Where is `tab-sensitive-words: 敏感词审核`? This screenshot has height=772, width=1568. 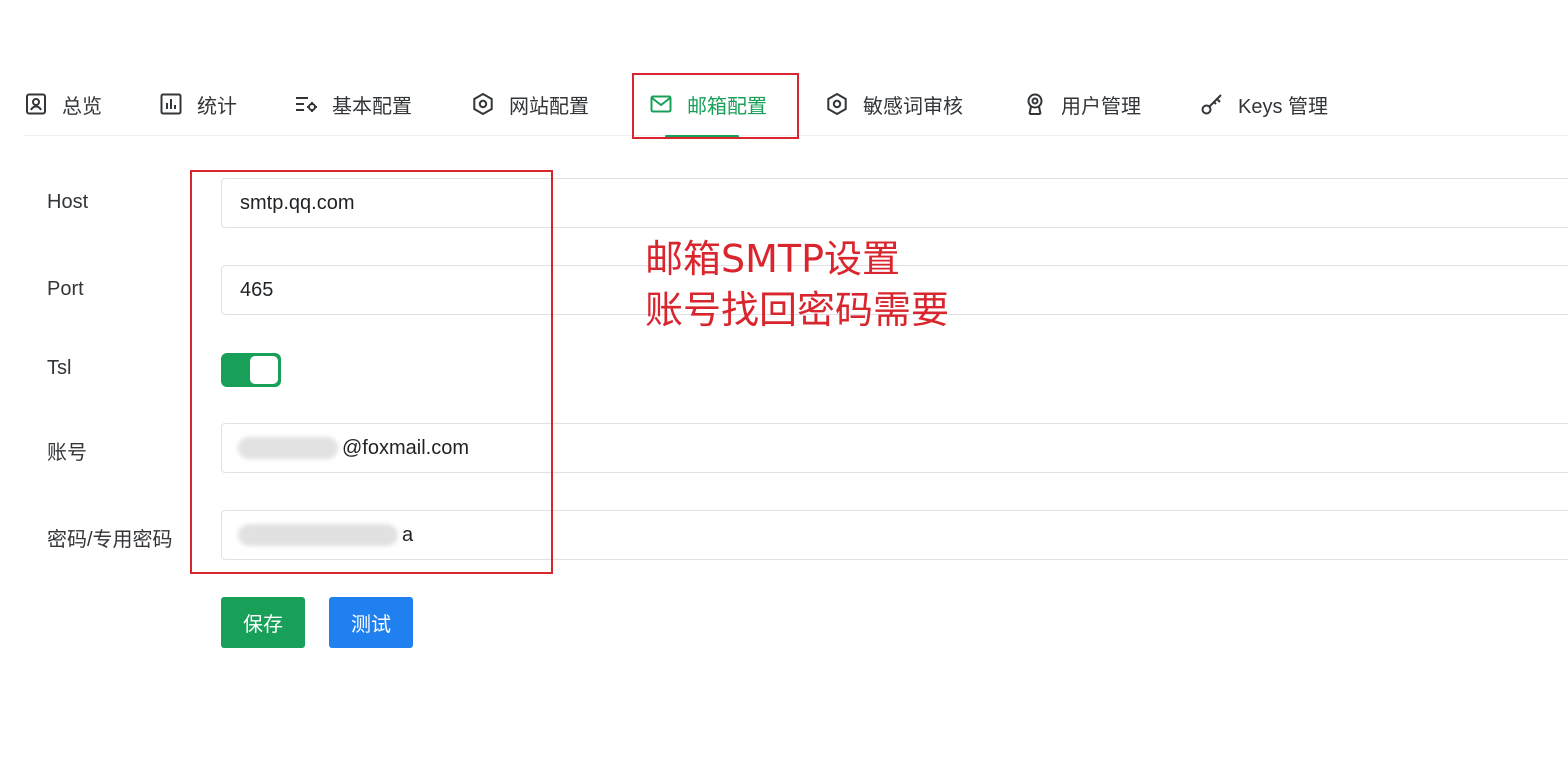
tab-sensitive-words: 敏感词审核 is located at coordinates (894, 104).